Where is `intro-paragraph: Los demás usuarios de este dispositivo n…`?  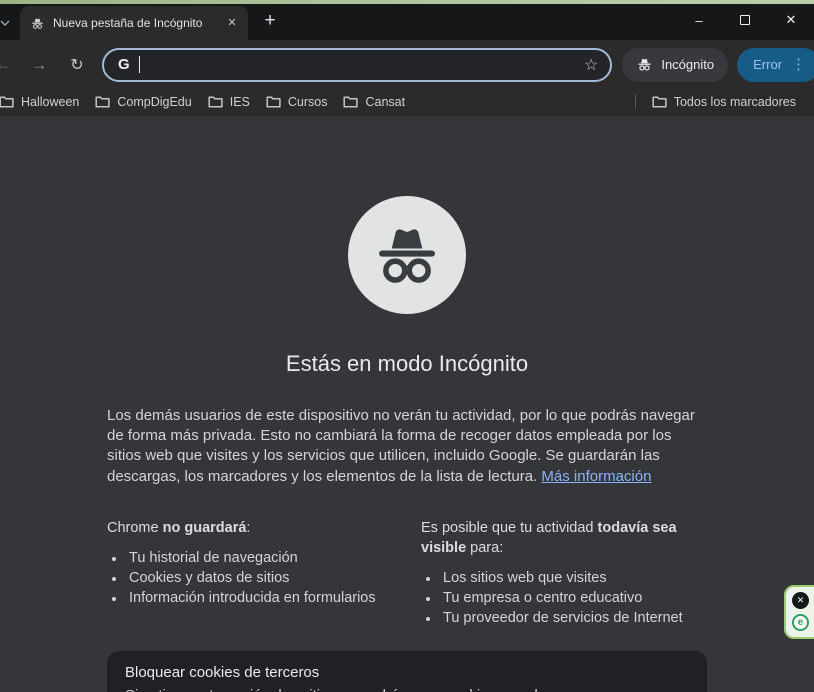 intro-paragraph: Los demás usuarios de este dispositivo n… is located at coordinates (407, 446).